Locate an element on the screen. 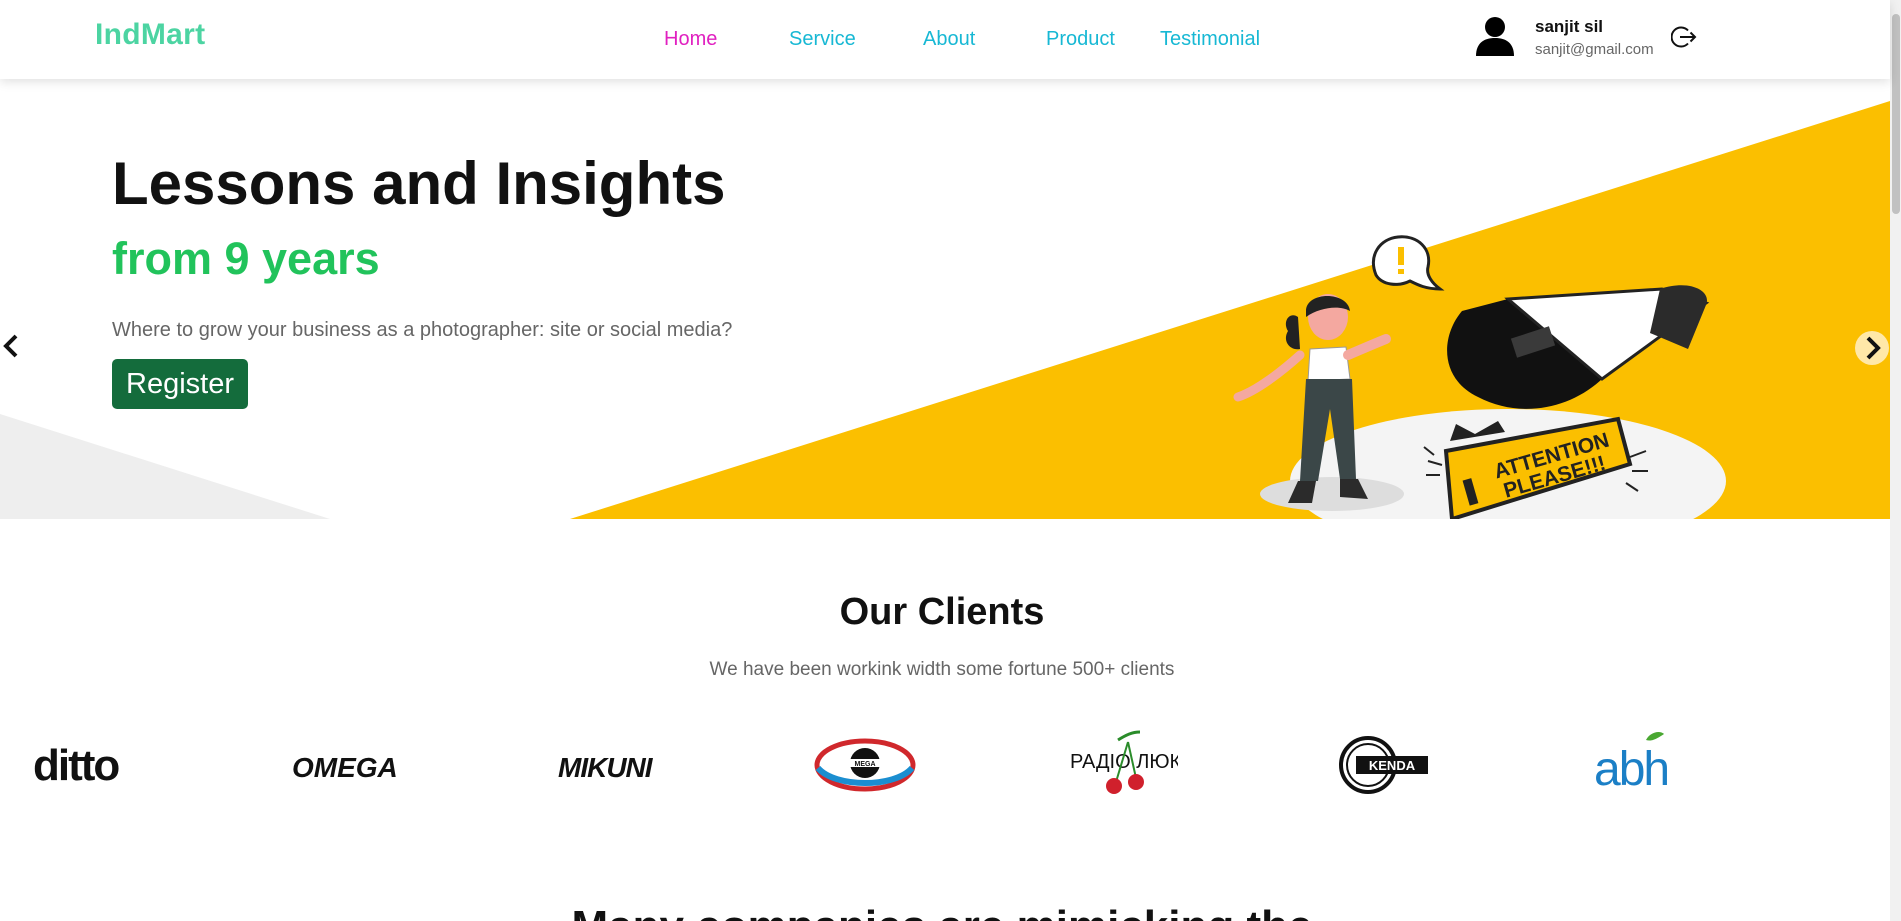 The height and width of the screenshot is (921, 1901). nav-link-about: About is located at coordinates (949, 39).